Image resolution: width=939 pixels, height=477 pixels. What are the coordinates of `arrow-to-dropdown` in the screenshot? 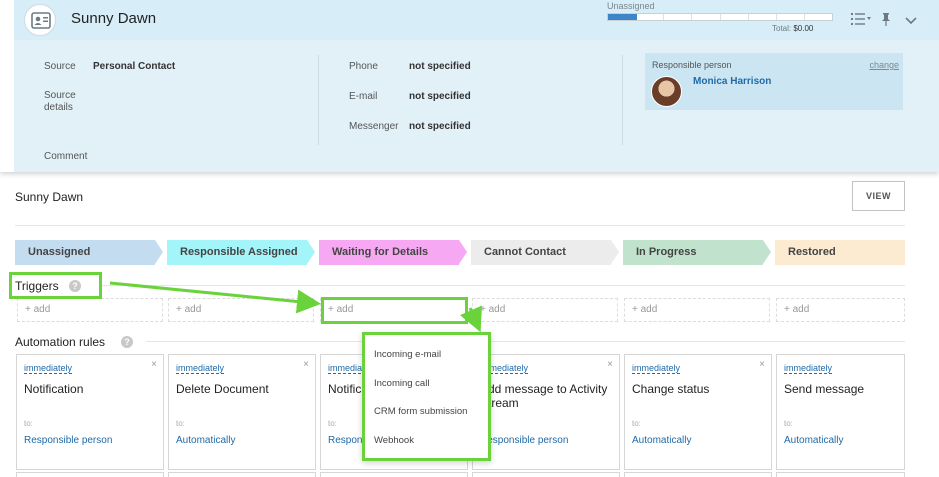 It's located at (470, 319).